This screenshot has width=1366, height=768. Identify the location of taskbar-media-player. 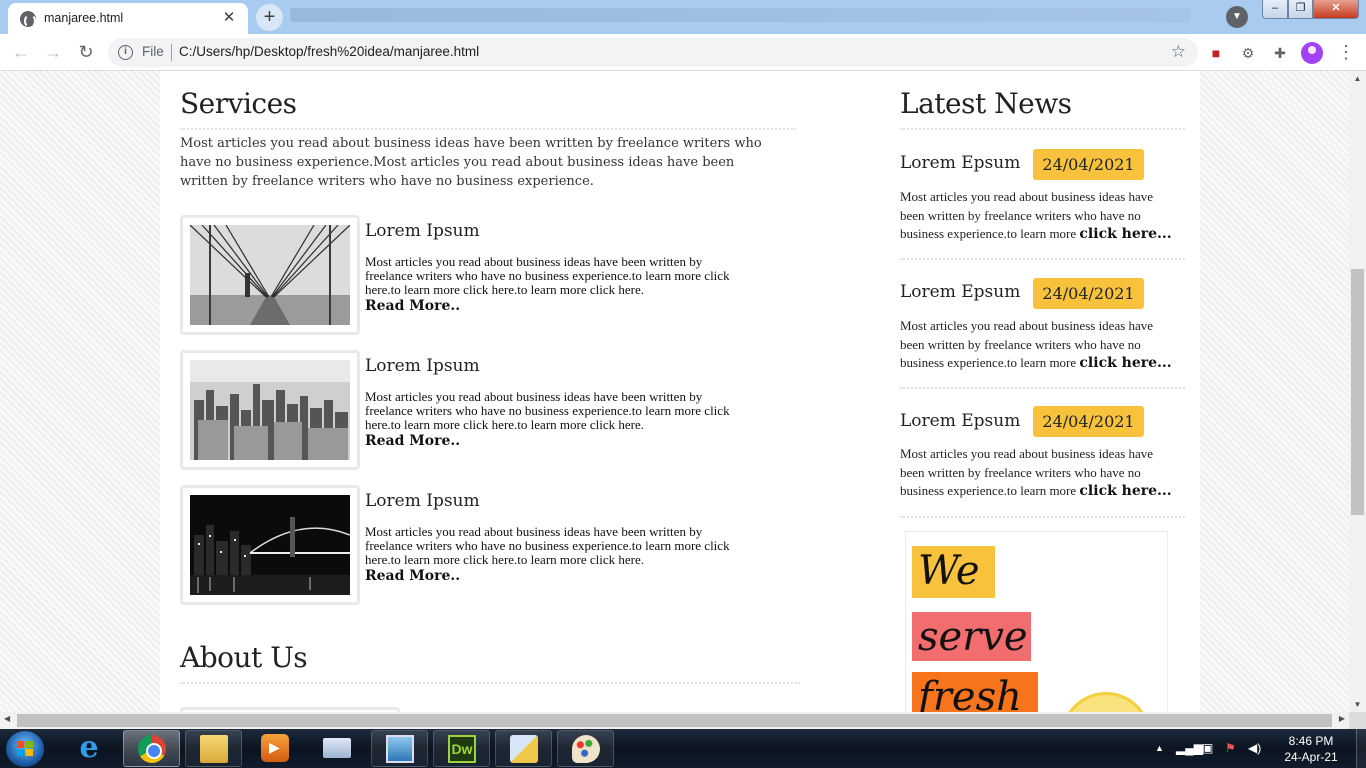
(275, 748).